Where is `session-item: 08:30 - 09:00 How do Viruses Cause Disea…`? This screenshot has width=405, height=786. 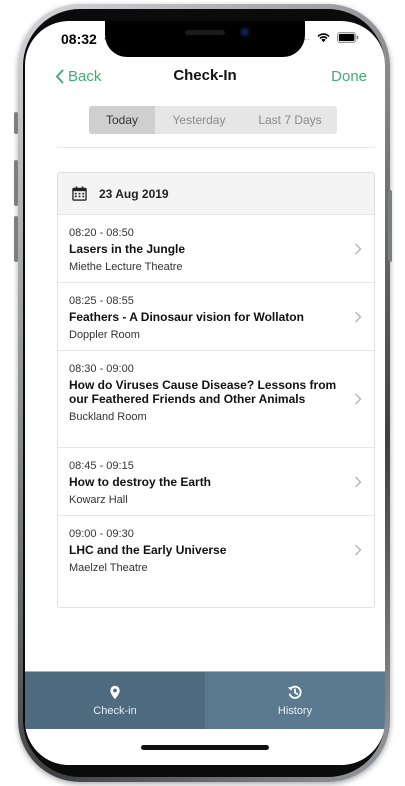
session-item: 08:30 - 09:00 How do Viruses Cause Disea… is located at coordinates (216, 399).